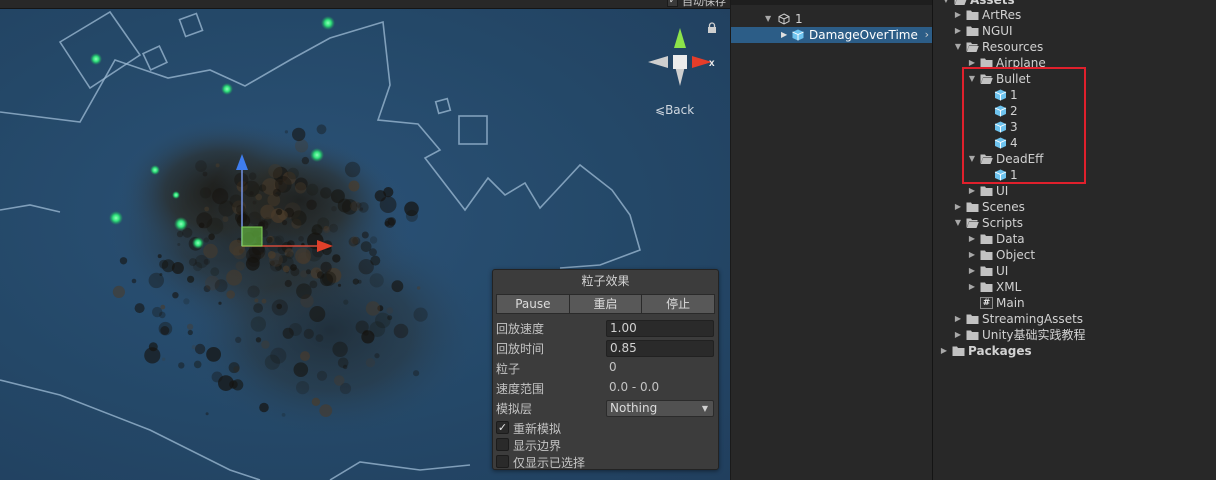 This screenshot has height=480, width=1216. Describe the element at coordinates (1009, 287) in the screenshot. I see `project-item-label: XML` at that location.